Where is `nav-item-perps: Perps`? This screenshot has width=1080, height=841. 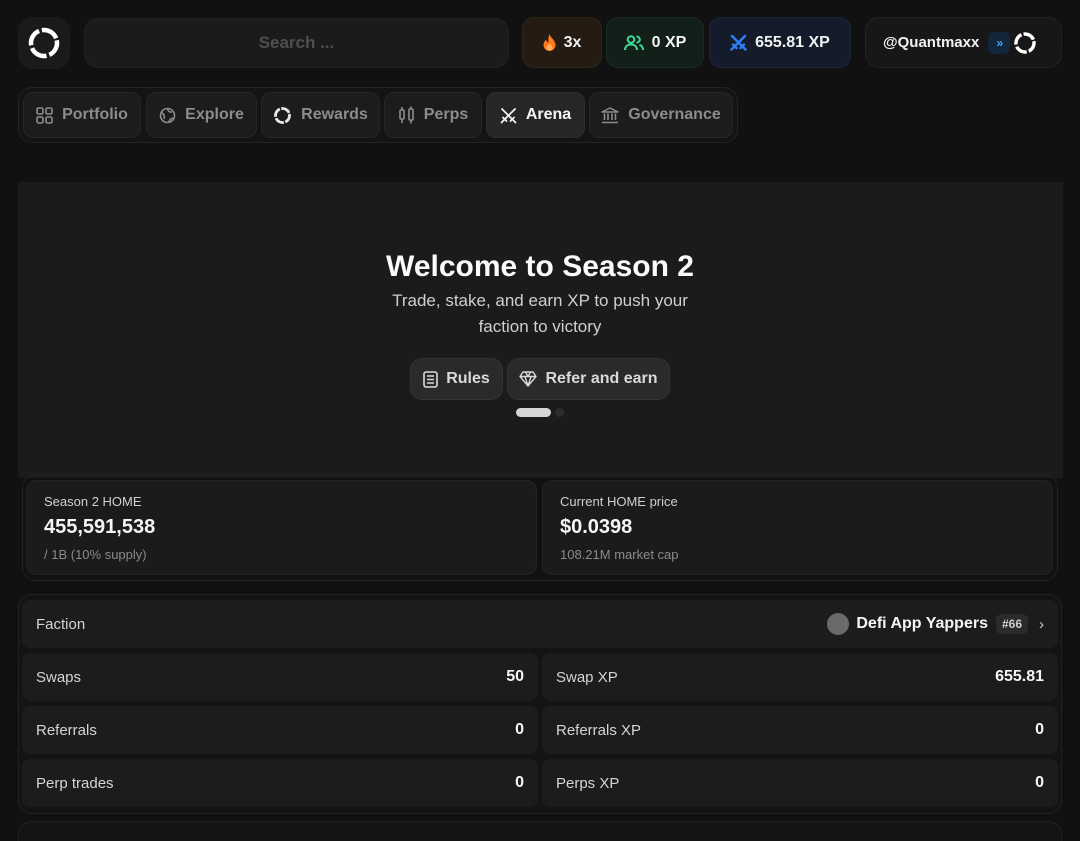
nav-item-perps: Perps is located at coordinates (433, 115).